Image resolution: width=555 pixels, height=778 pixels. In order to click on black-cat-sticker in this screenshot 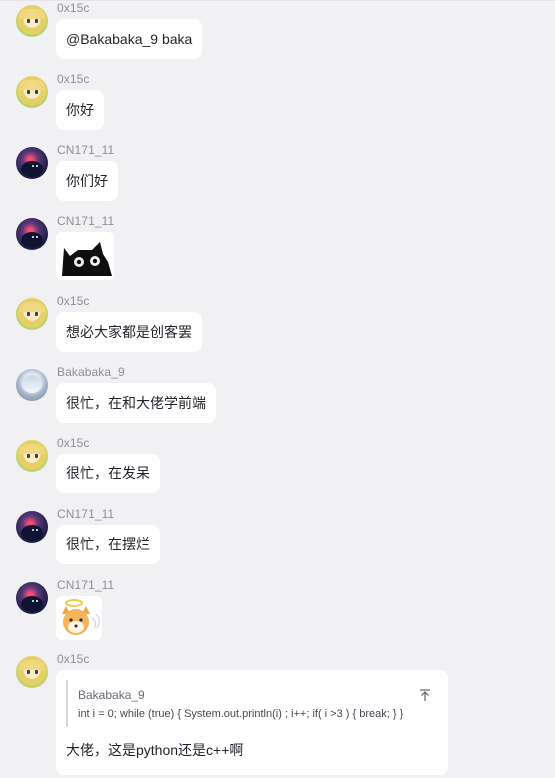, I will do `click(85, 256)`.